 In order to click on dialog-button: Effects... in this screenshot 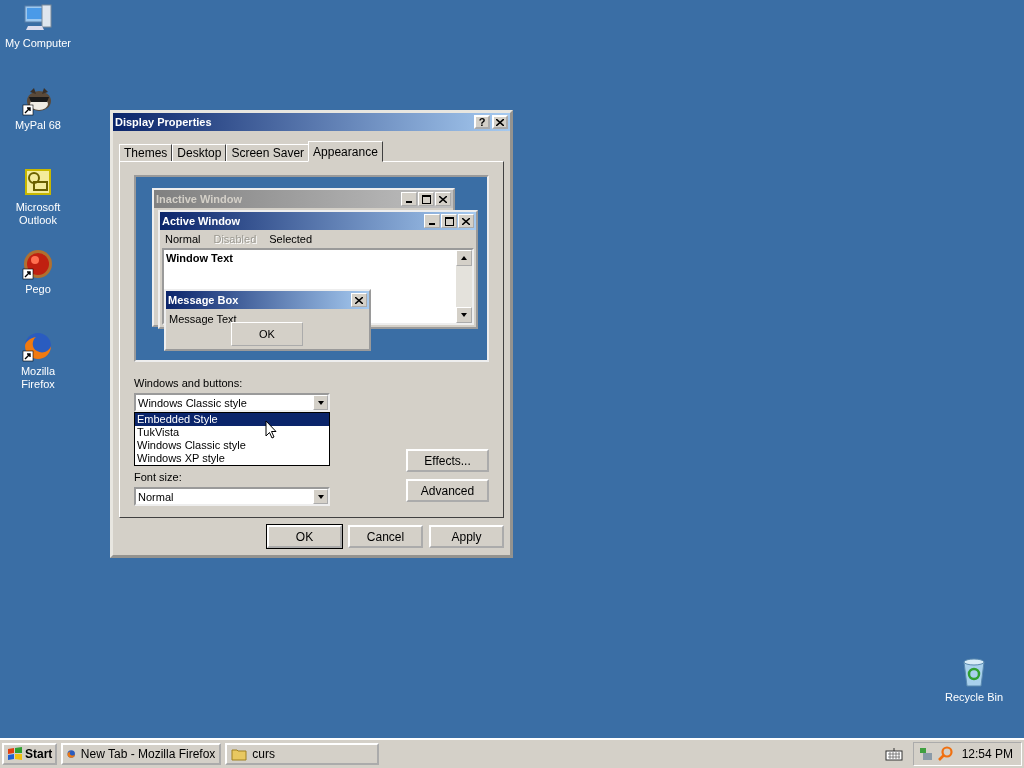, I will do `click(447, 460)`.